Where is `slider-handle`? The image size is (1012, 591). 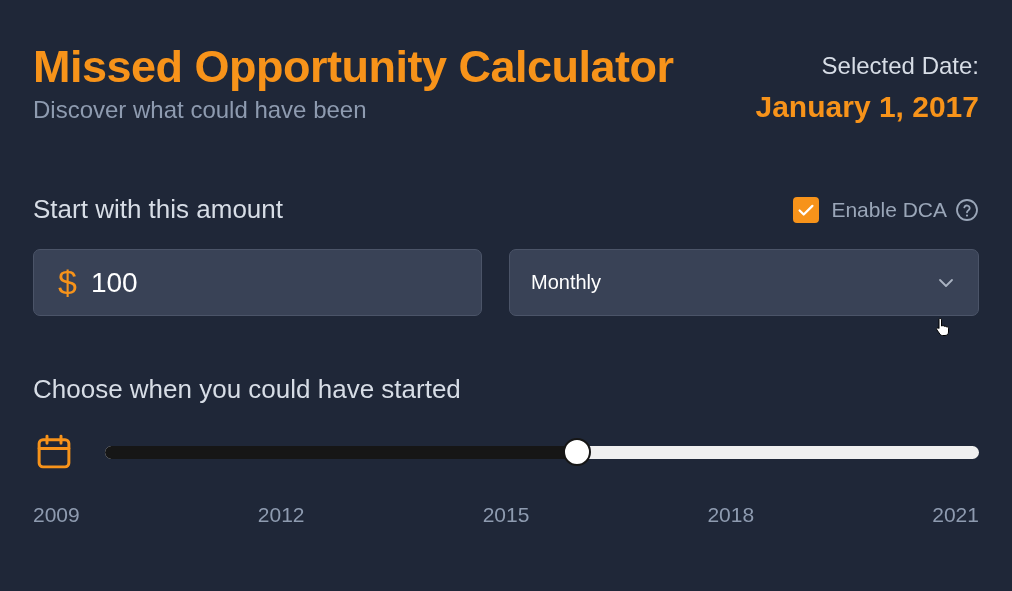
slider-handle is located at coordinates (576, 452).